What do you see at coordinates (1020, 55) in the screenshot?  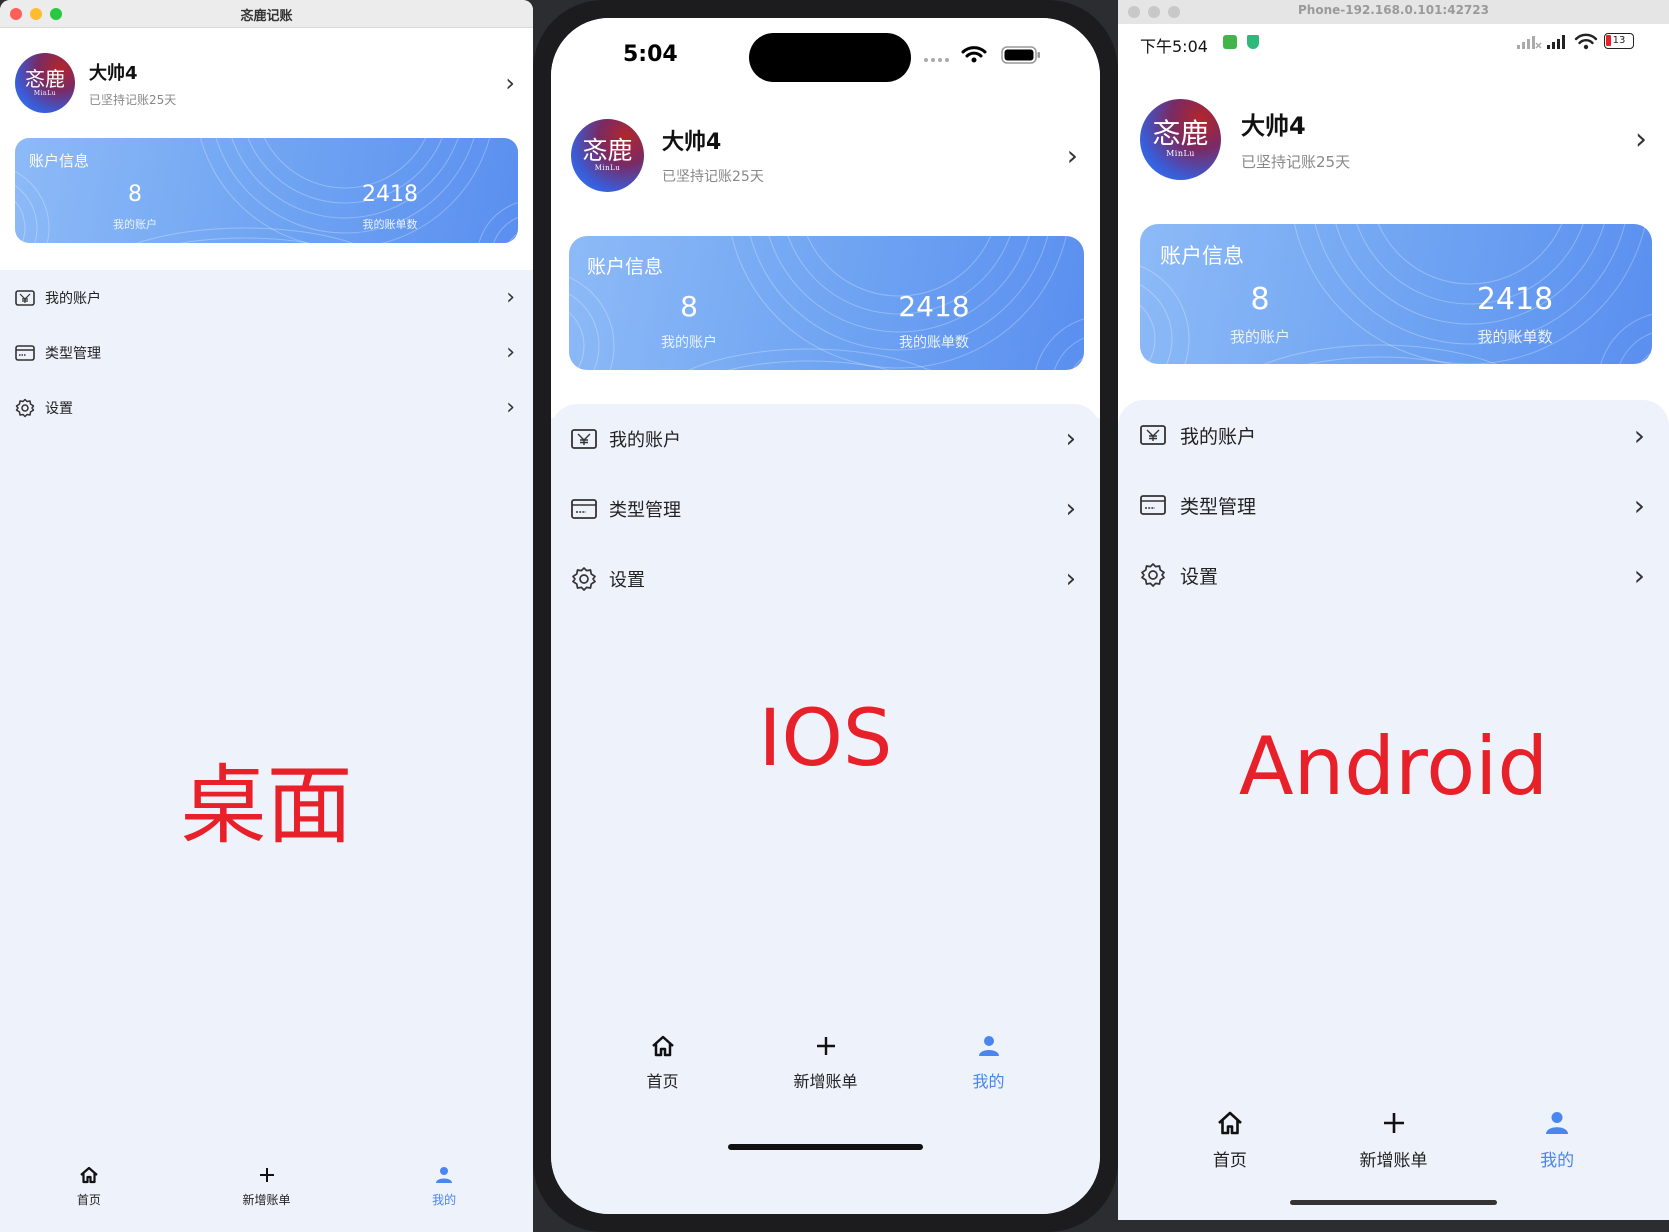 I see `battery-icon` at bounding box center [1020, 55].